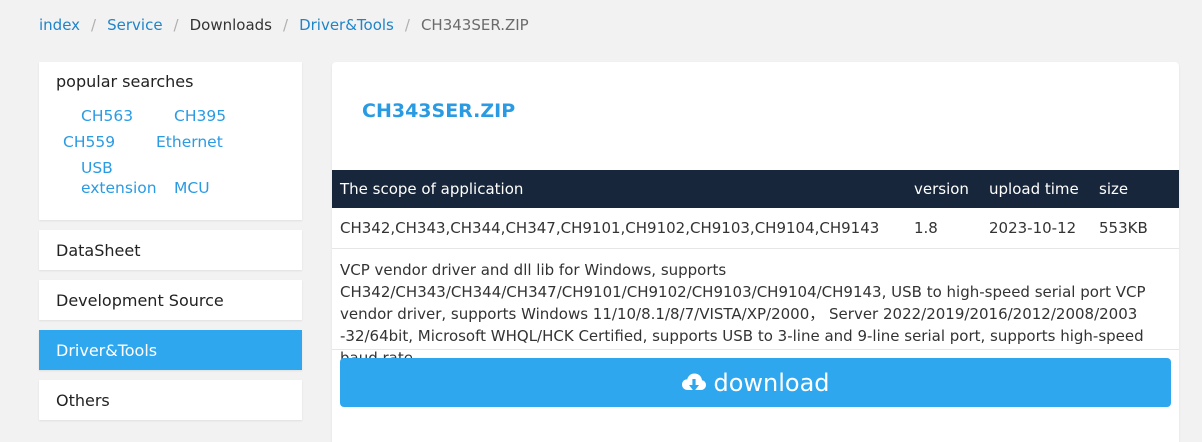 Image resolution: width=1202 pixels, height=442 pixels. I want to click on upload-time-cell: 2023-10-12, so click(1033, 228).